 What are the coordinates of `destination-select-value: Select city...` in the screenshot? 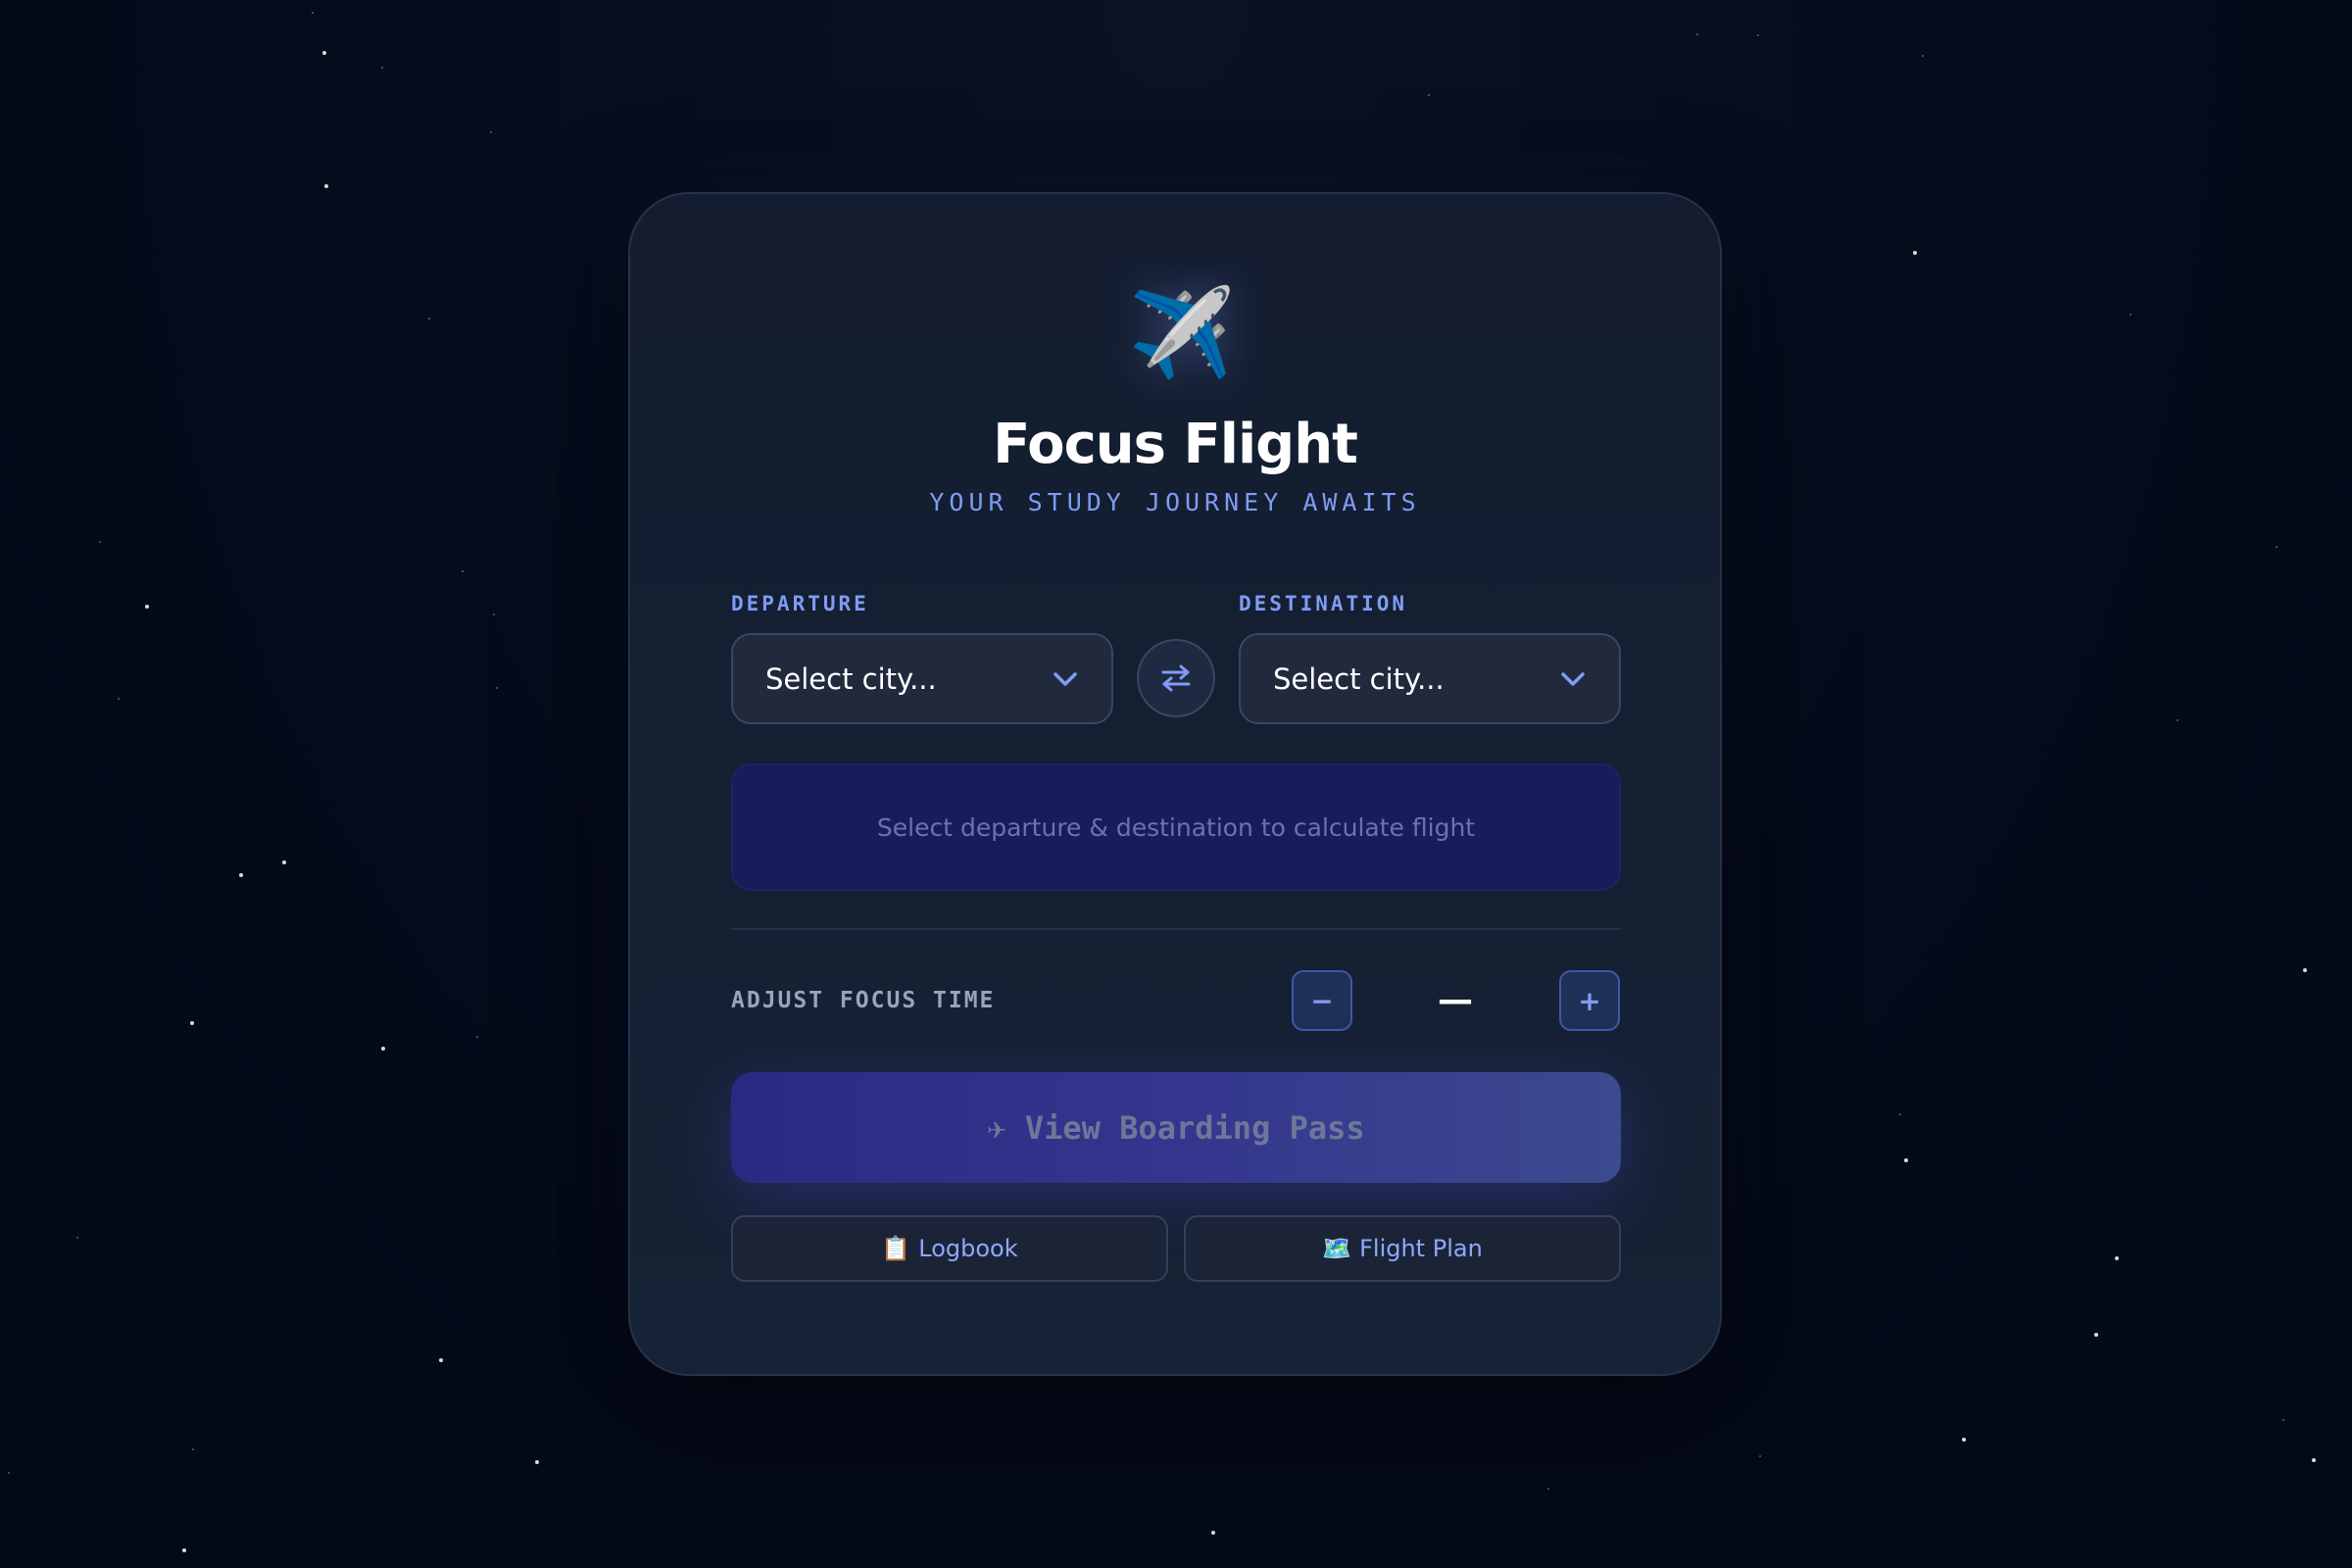 It's located at (1359, 679).